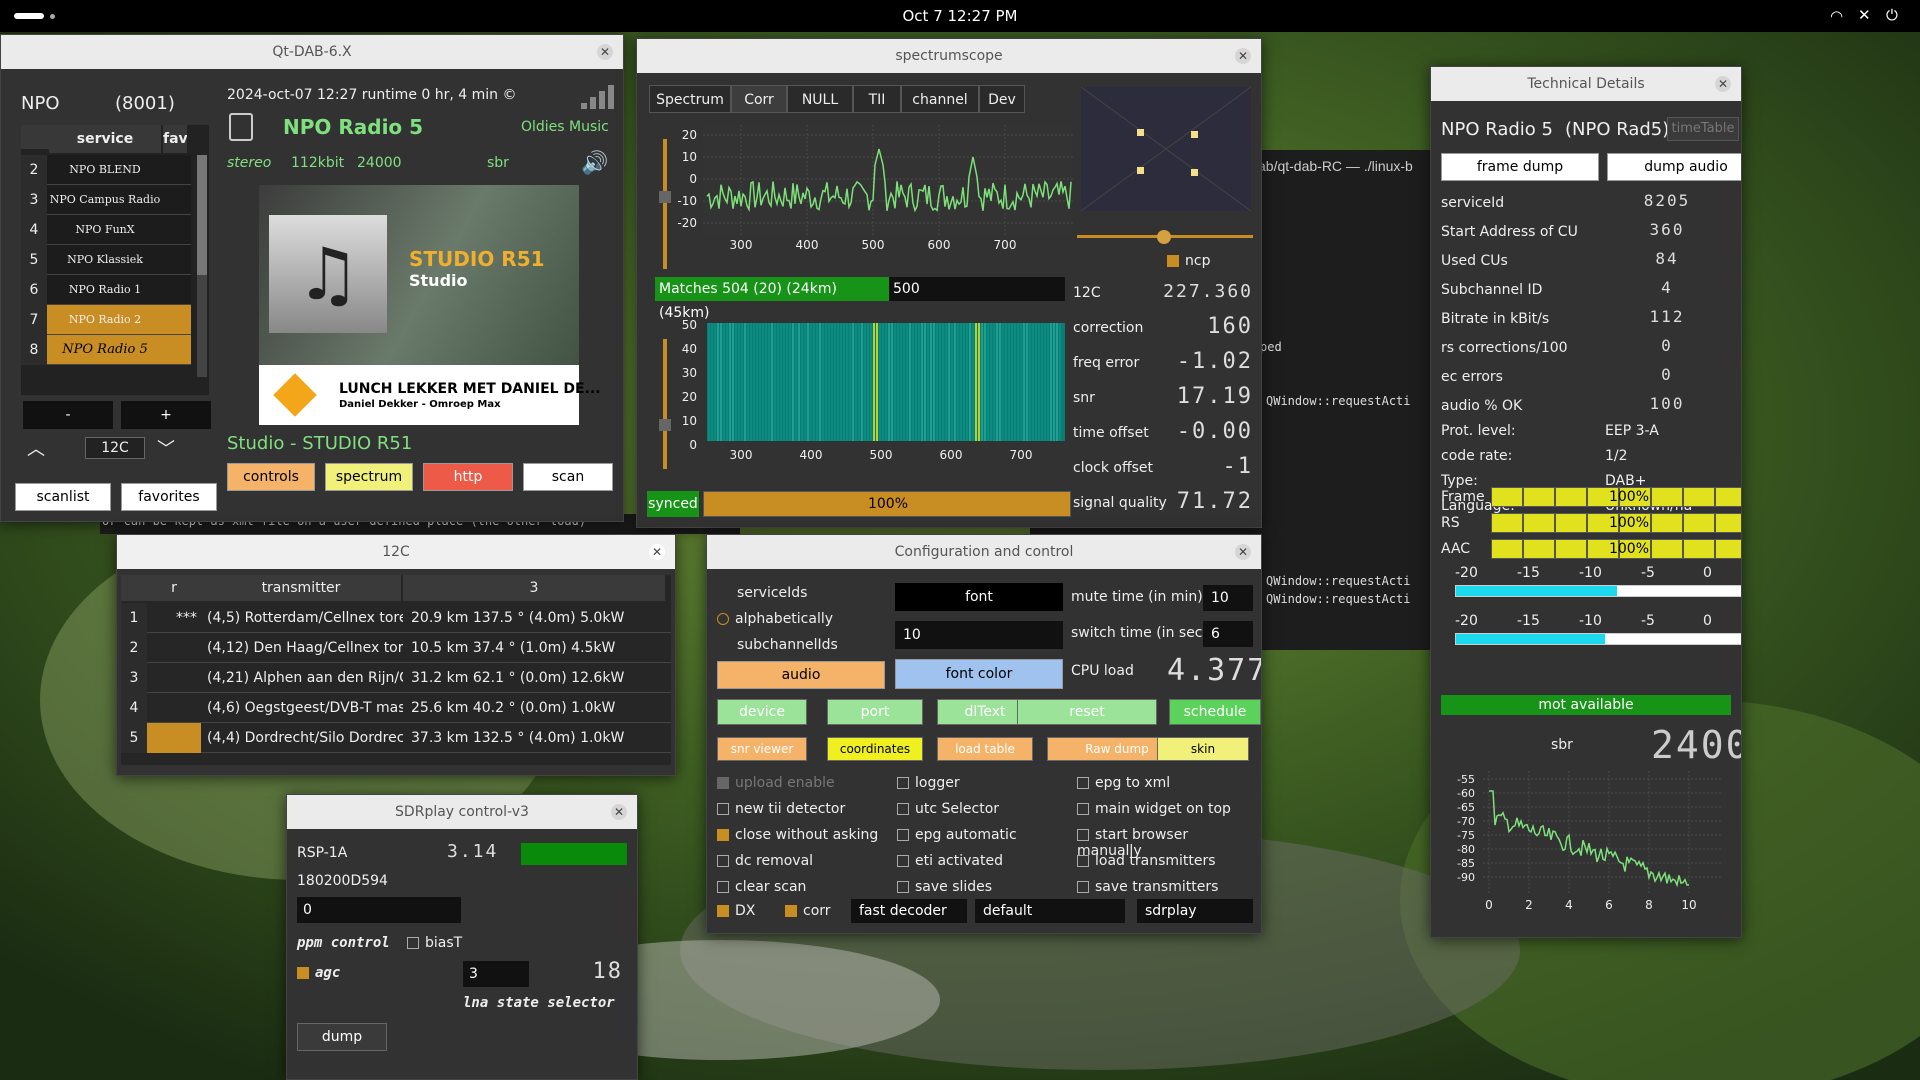 This screenshot has height=1080, width=1920. What do you see at coordinates (271, 477) in the screenshot?
I see `controls-button: controls` at bounding box center [271, 477].